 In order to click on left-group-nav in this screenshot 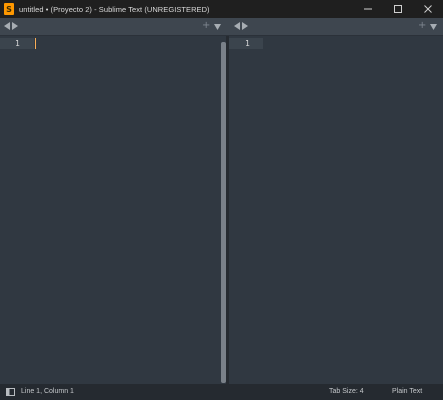, I will do `click(11, 26)`.